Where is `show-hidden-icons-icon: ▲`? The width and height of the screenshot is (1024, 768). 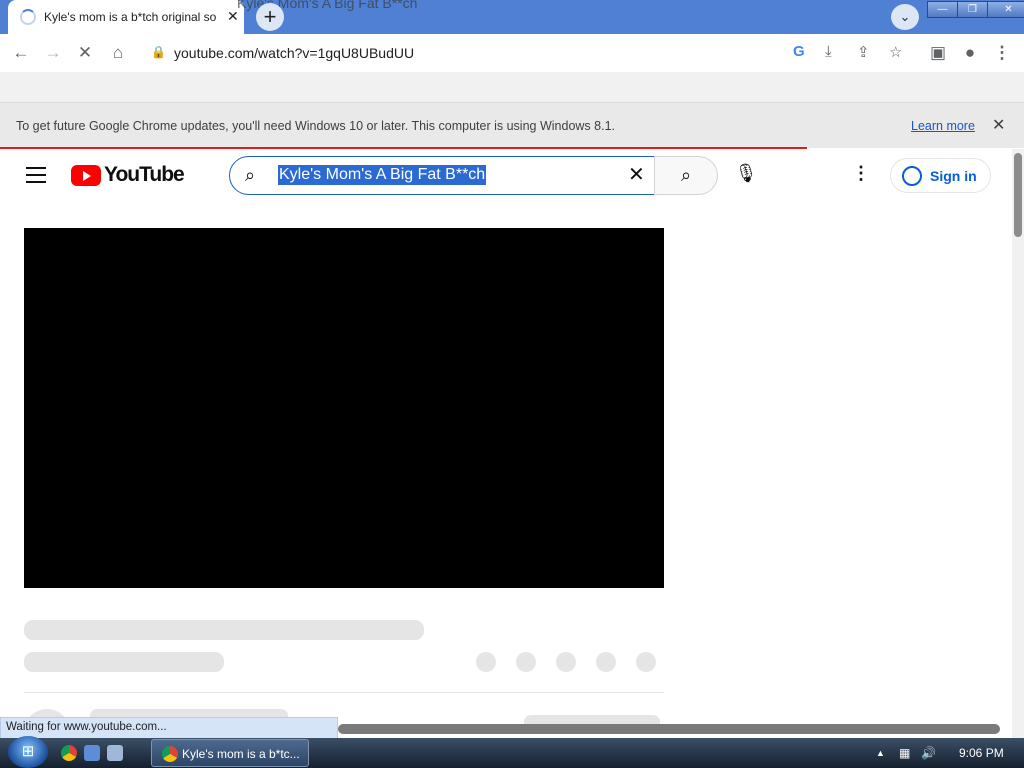
show-hidden-icons-icon: ▲ is located at coordinates (880, 753).